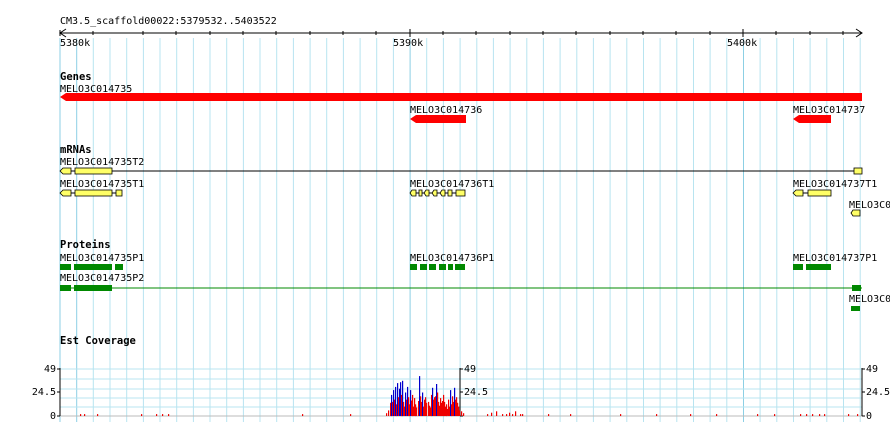 The height and width of the screenshot is (422, 890). What do you see at coordinates (452, 258) in the screenshot?
I see `protein-label-3: MELO3C014736P1` at bounding box center [452, 258].